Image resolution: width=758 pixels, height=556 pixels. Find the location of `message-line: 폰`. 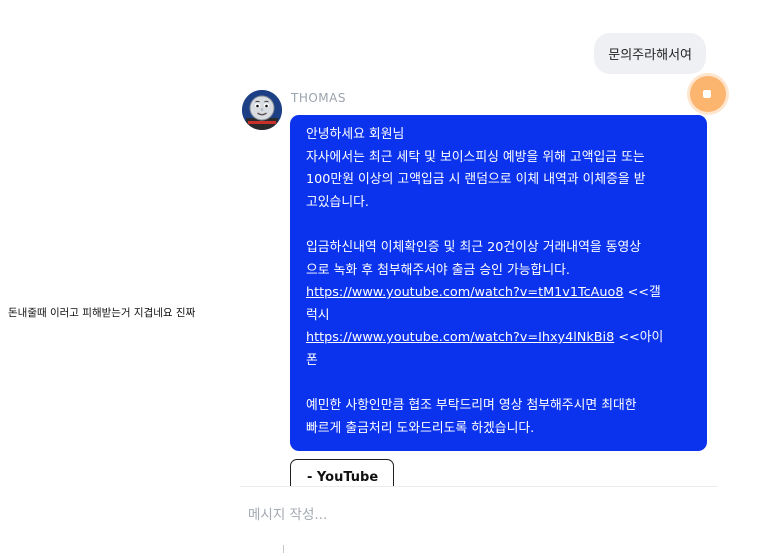

message-line: 폰 is located at coordinates (312, 360).